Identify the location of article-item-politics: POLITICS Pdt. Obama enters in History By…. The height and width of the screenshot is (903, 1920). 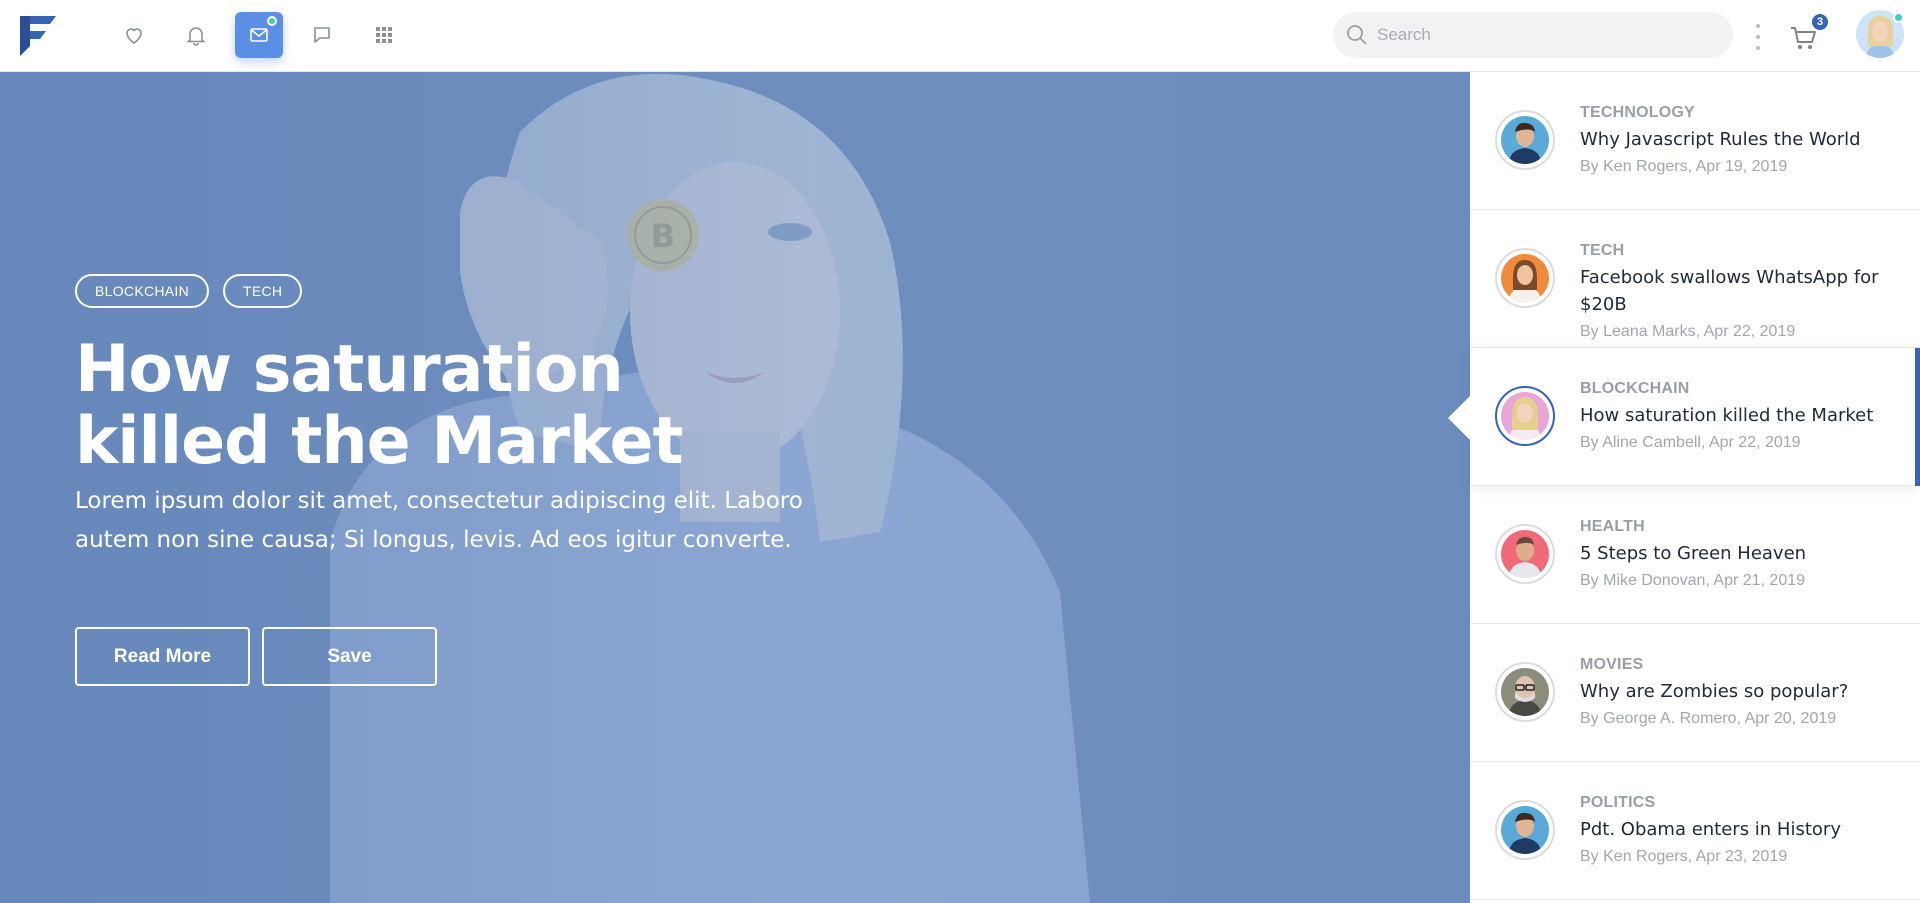
(1695, 831).